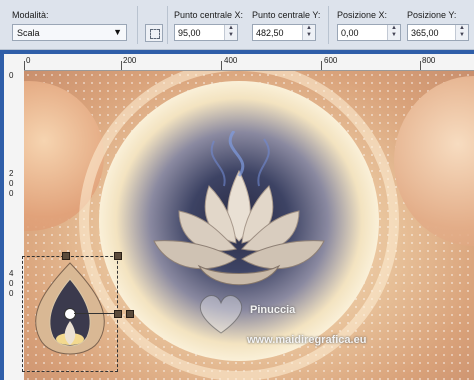 The height and width of the screenshot is (380, 474). I want to click on ruler-label: 4, so click(11, 273).